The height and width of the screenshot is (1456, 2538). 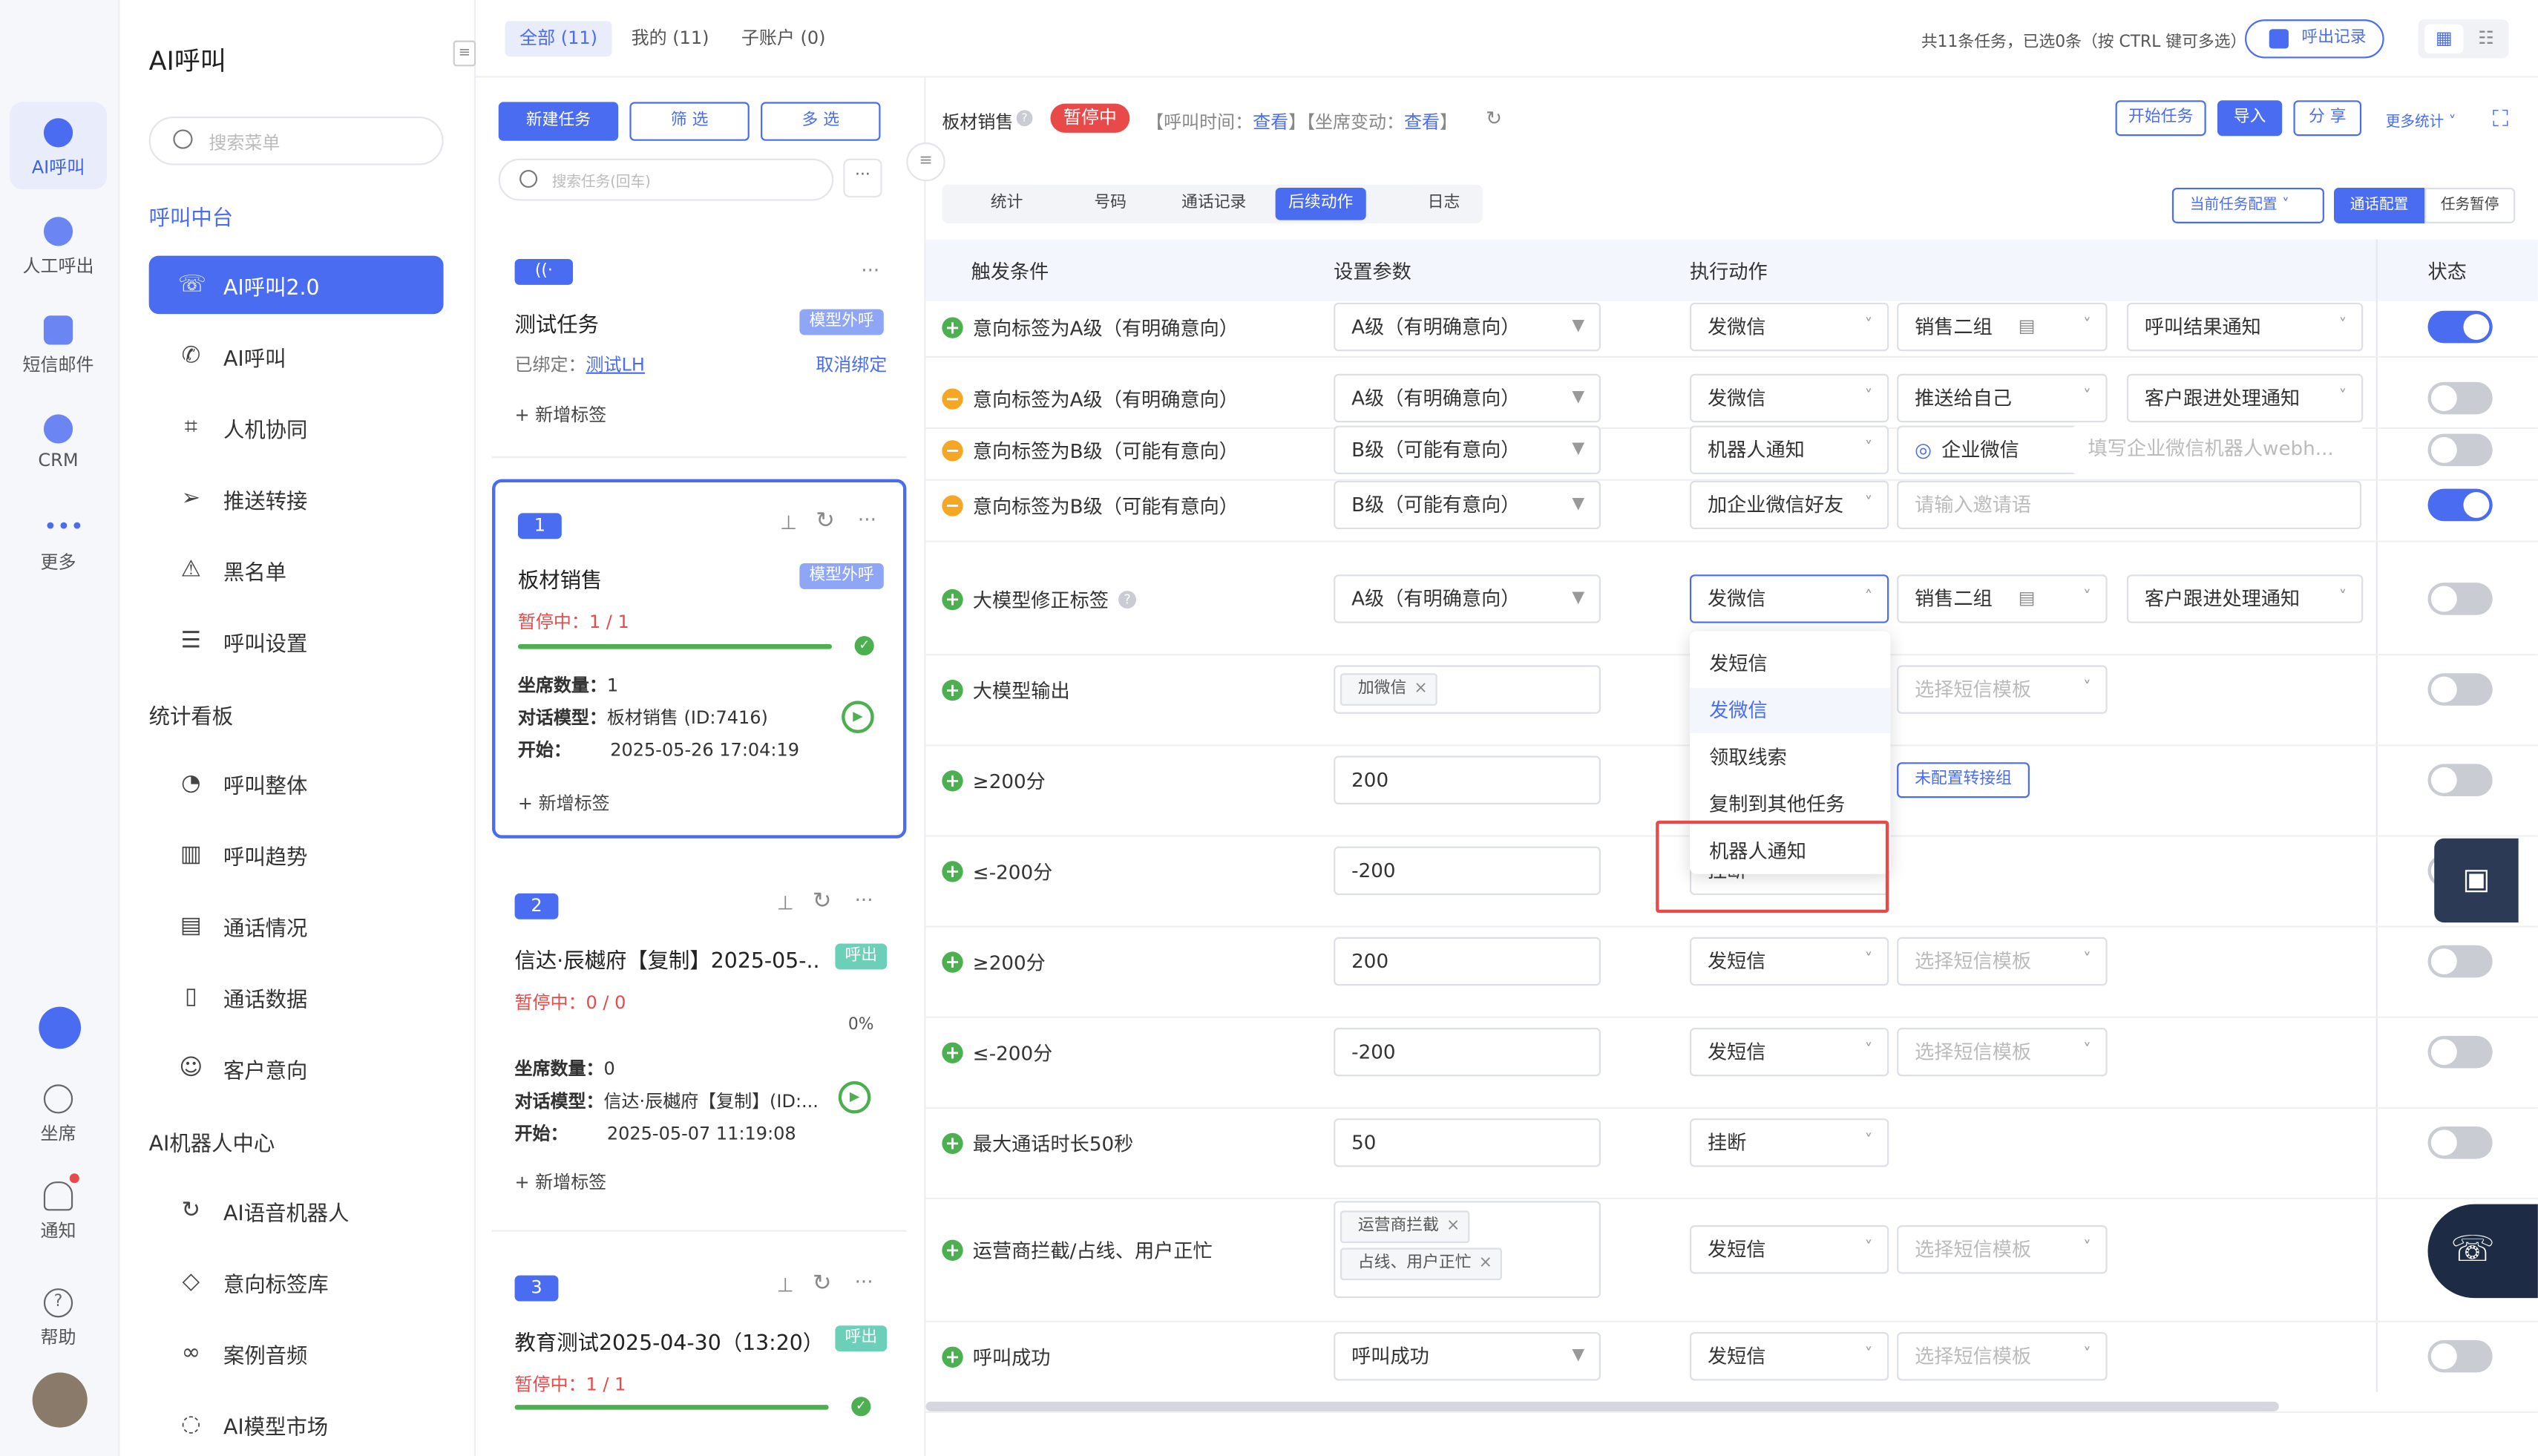 I want to click on tab-all: 全部 (11), so click(x=558, y=39).